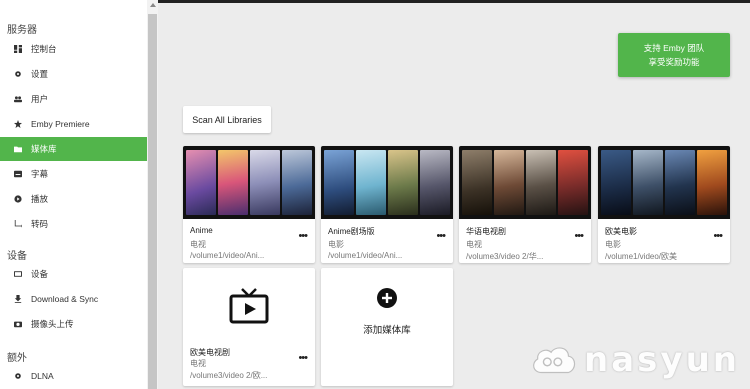 This screenshot has height=389, width=750. What do you see at coordinates (674, 48) in the screenshot?
I see `support-line1: 支持 Emby 团队` at bounding box center [674, 48].